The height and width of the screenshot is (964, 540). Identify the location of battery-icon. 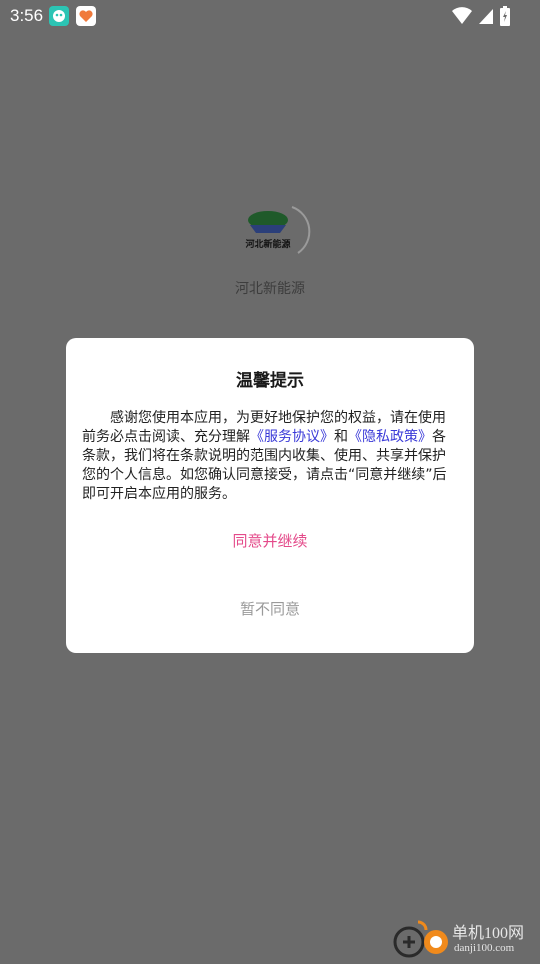
(505, 16).